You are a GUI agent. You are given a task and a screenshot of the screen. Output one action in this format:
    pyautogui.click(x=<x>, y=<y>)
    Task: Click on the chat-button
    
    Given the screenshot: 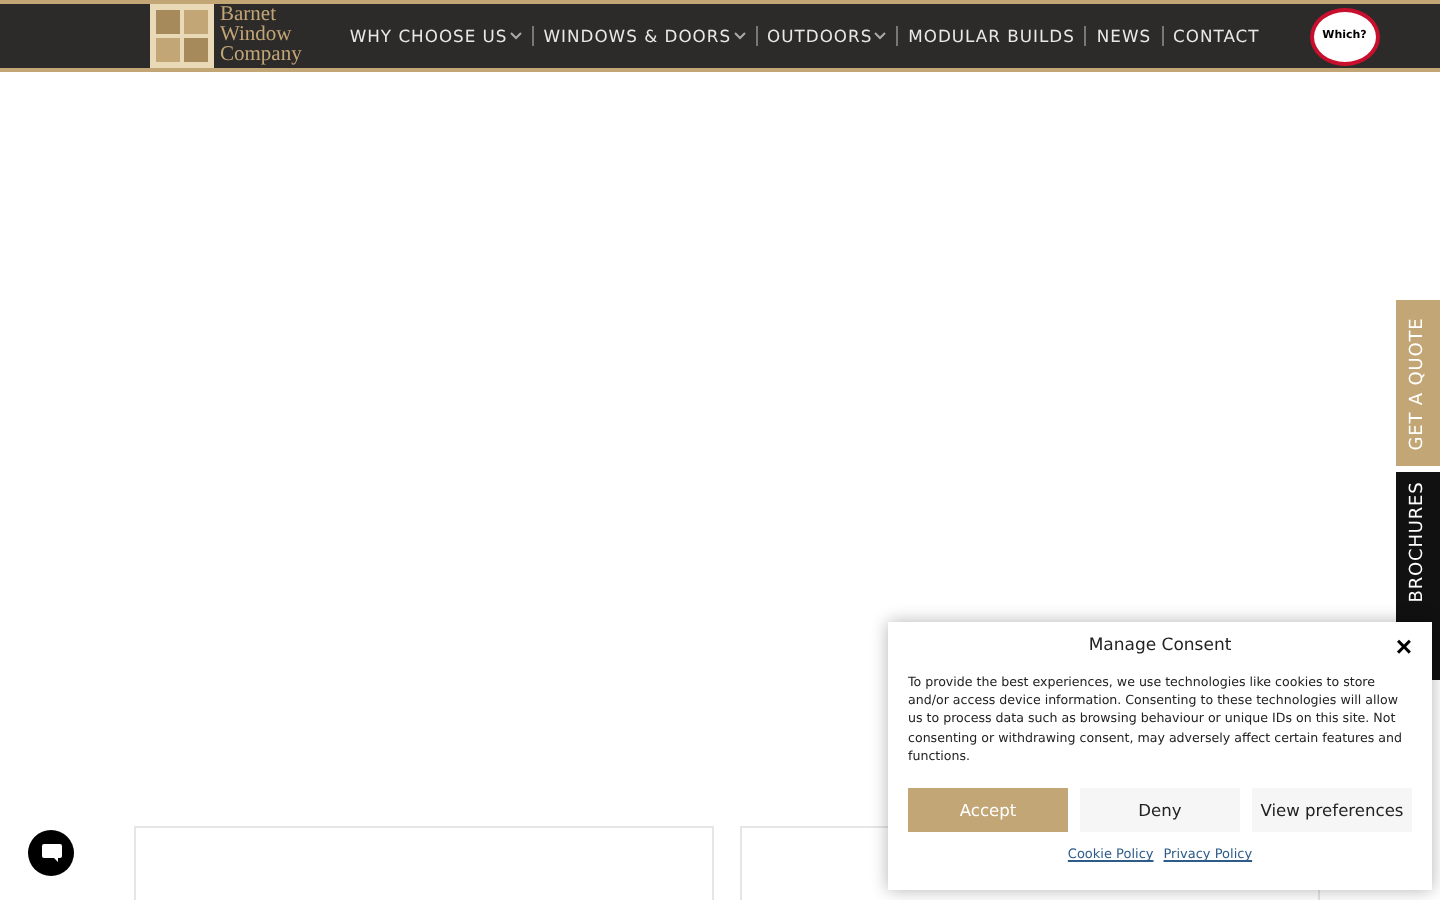 What is the action you would take?
    pyautogui.click(x=51, y=853)
    